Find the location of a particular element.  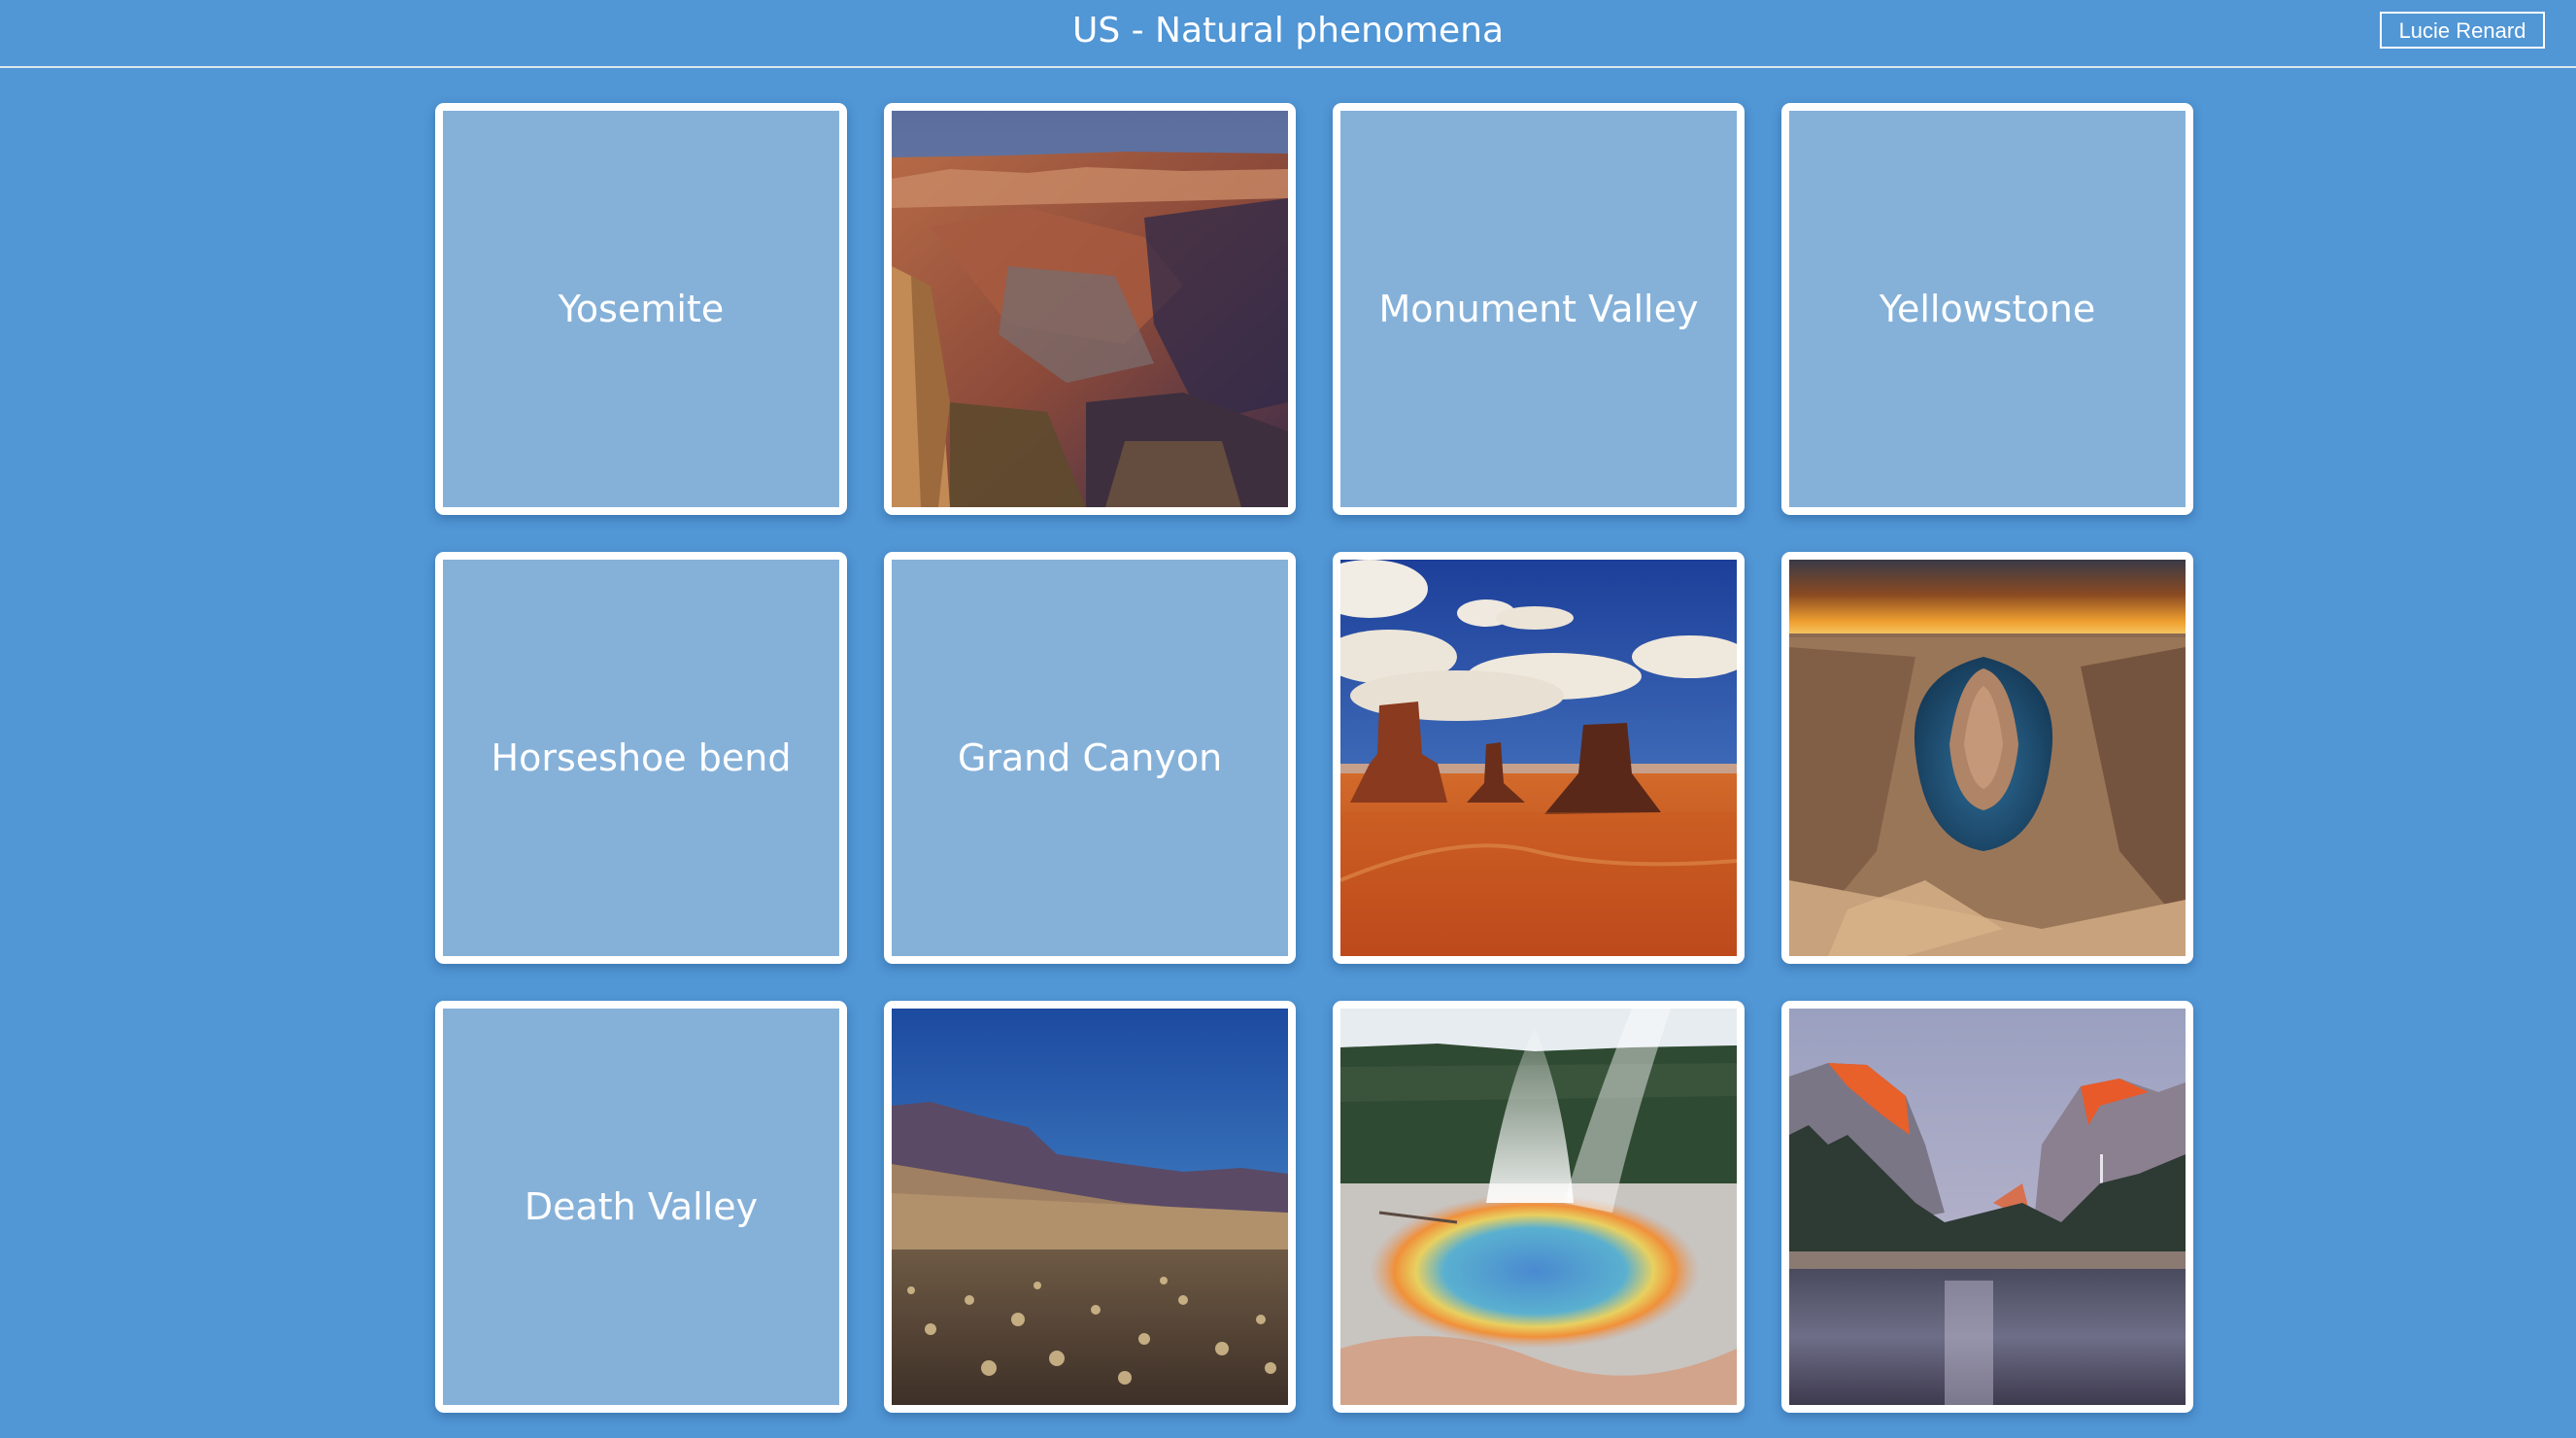

death-valley-photo is located at coordinates (1090, 1207).